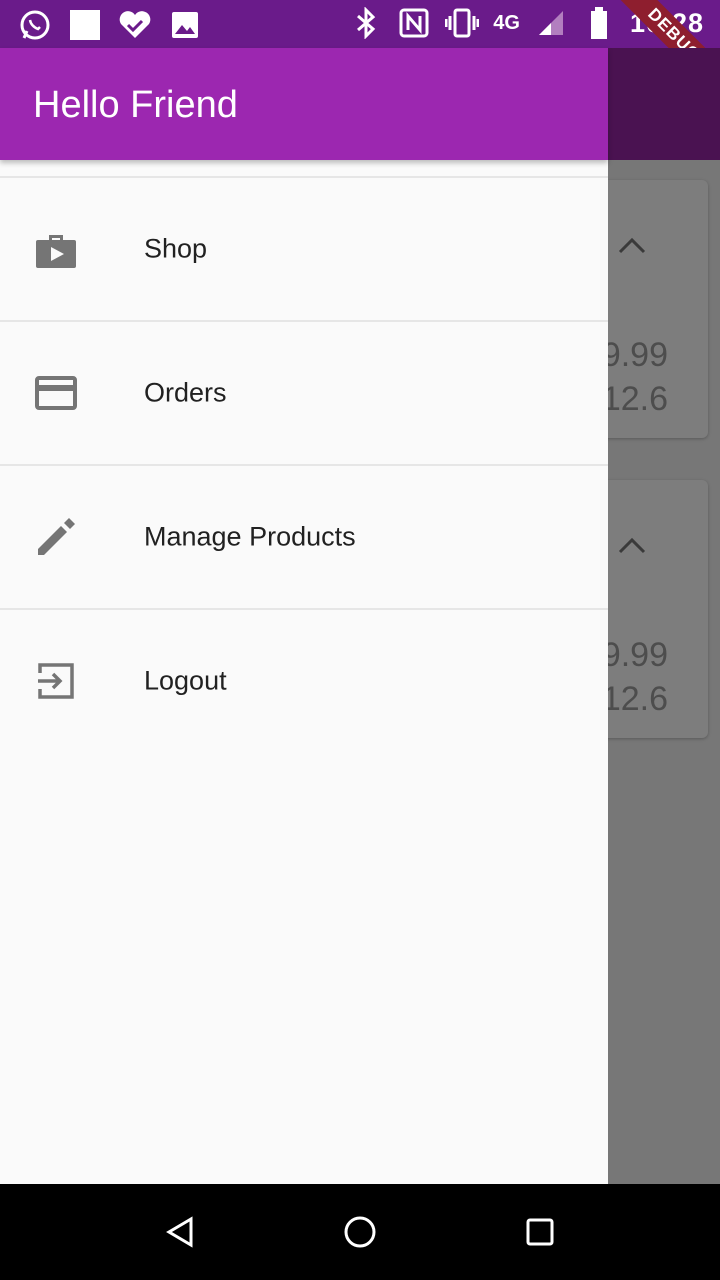 The width and height of the screenshot is (720, 1280). Describe the element at coordinates (506, 22) in the screenshot. I see `network-type: 4G` at that location.